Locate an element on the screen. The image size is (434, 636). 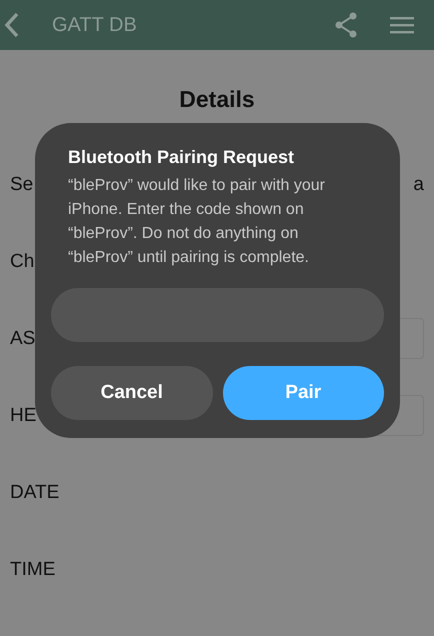
dialog-title: Bluetooth Pairing Request is located at coordinates (182, 157).